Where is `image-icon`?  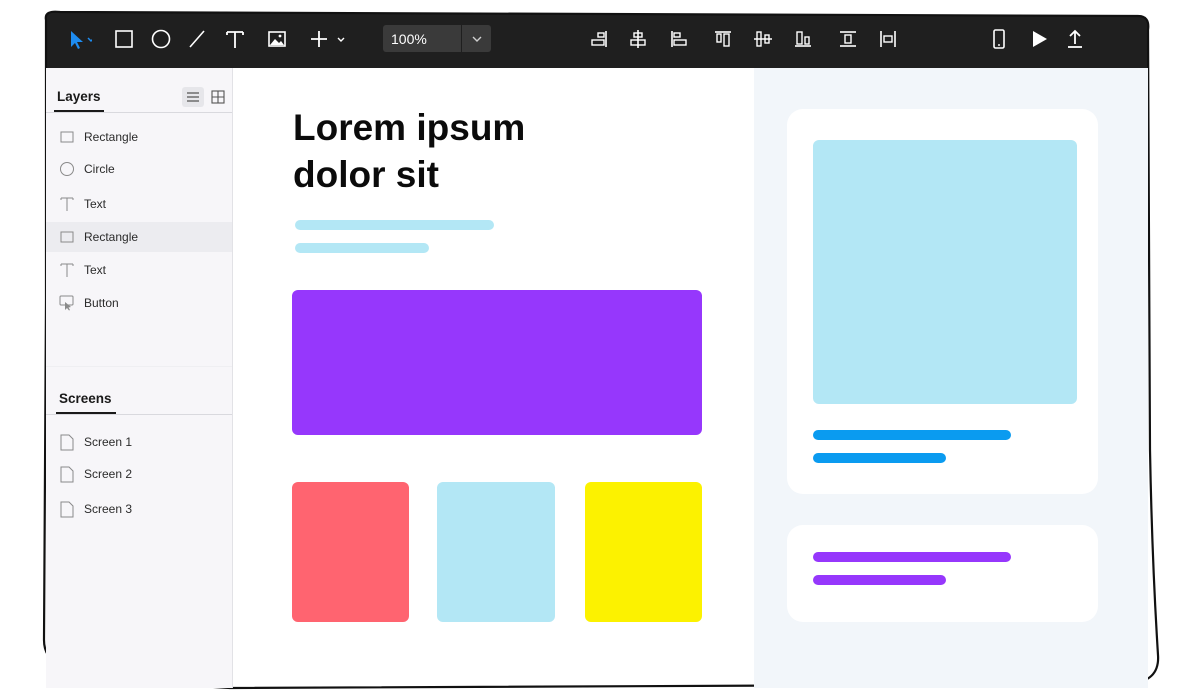
image-icon is located at coordinates (277, 39).